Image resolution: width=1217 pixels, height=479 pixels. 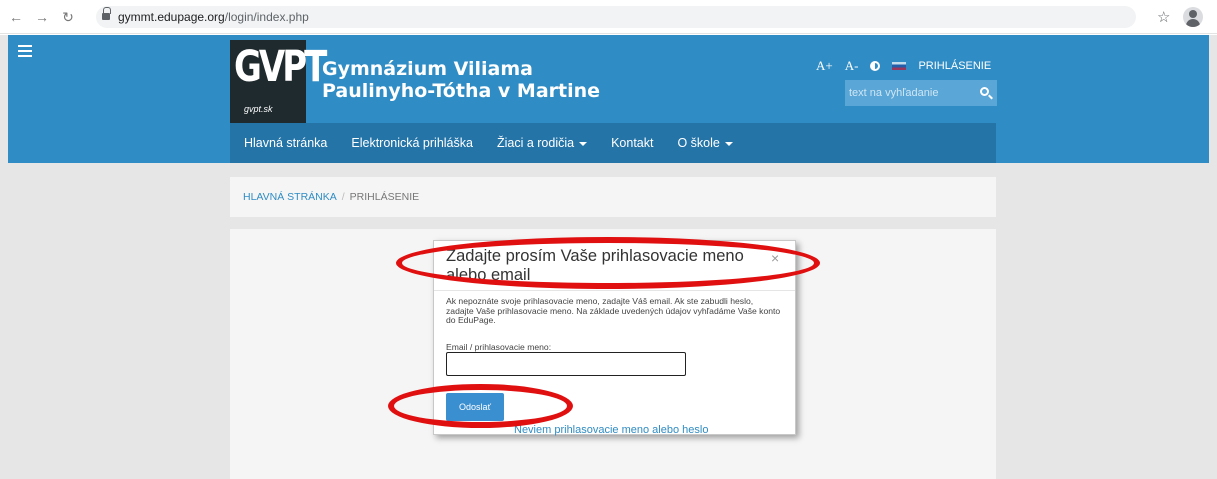 What do you see at coordinates (698, 143) in the screenshot?
I see `menu-item-label: O škole` at bounding box center [698, 143].